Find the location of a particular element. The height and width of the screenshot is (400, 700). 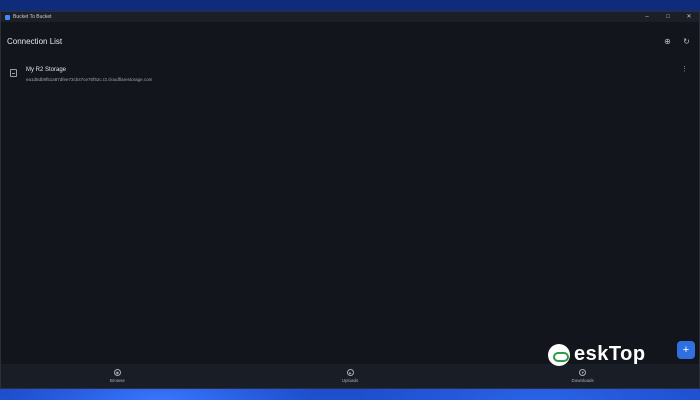

add-connection-icon: ⊕ is located at coordinates (667, 41).